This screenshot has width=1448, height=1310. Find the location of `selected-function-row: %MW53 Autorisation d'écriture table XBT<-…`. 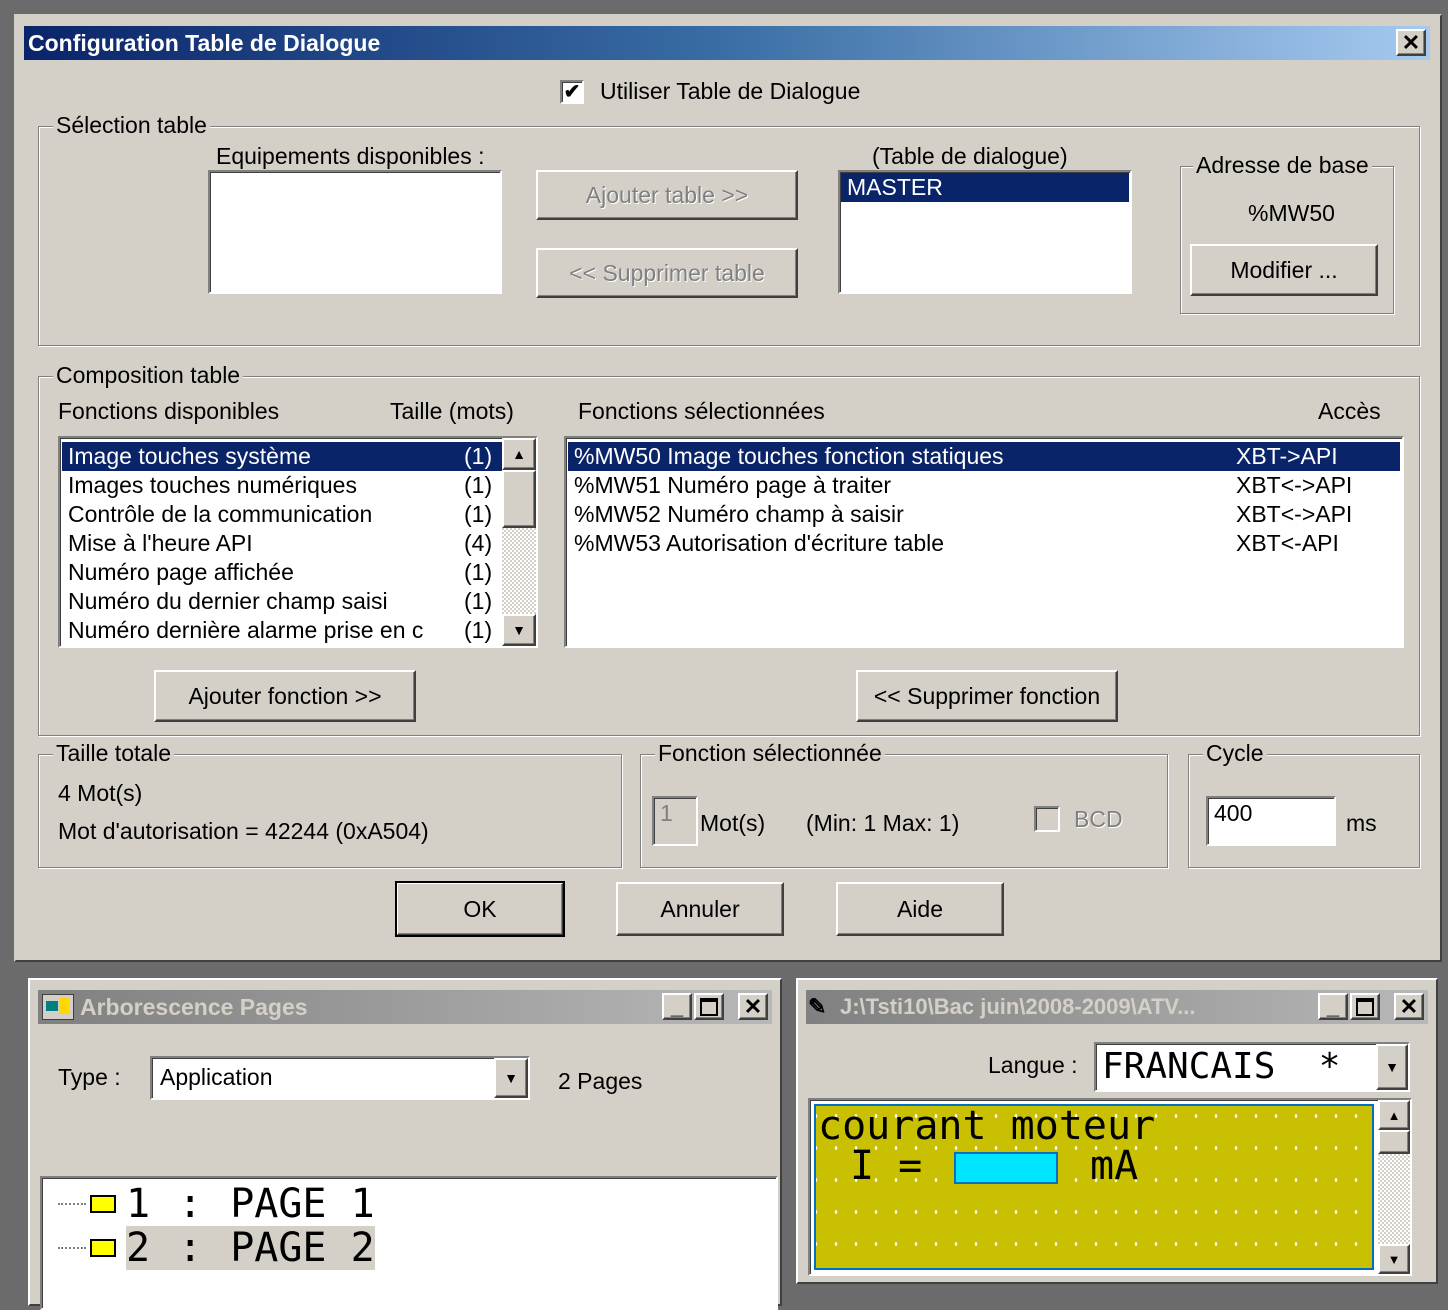

selected-function-row: %MW53 Autorisation d'écriture table XBT<-… is located at coordinates (984, 543).